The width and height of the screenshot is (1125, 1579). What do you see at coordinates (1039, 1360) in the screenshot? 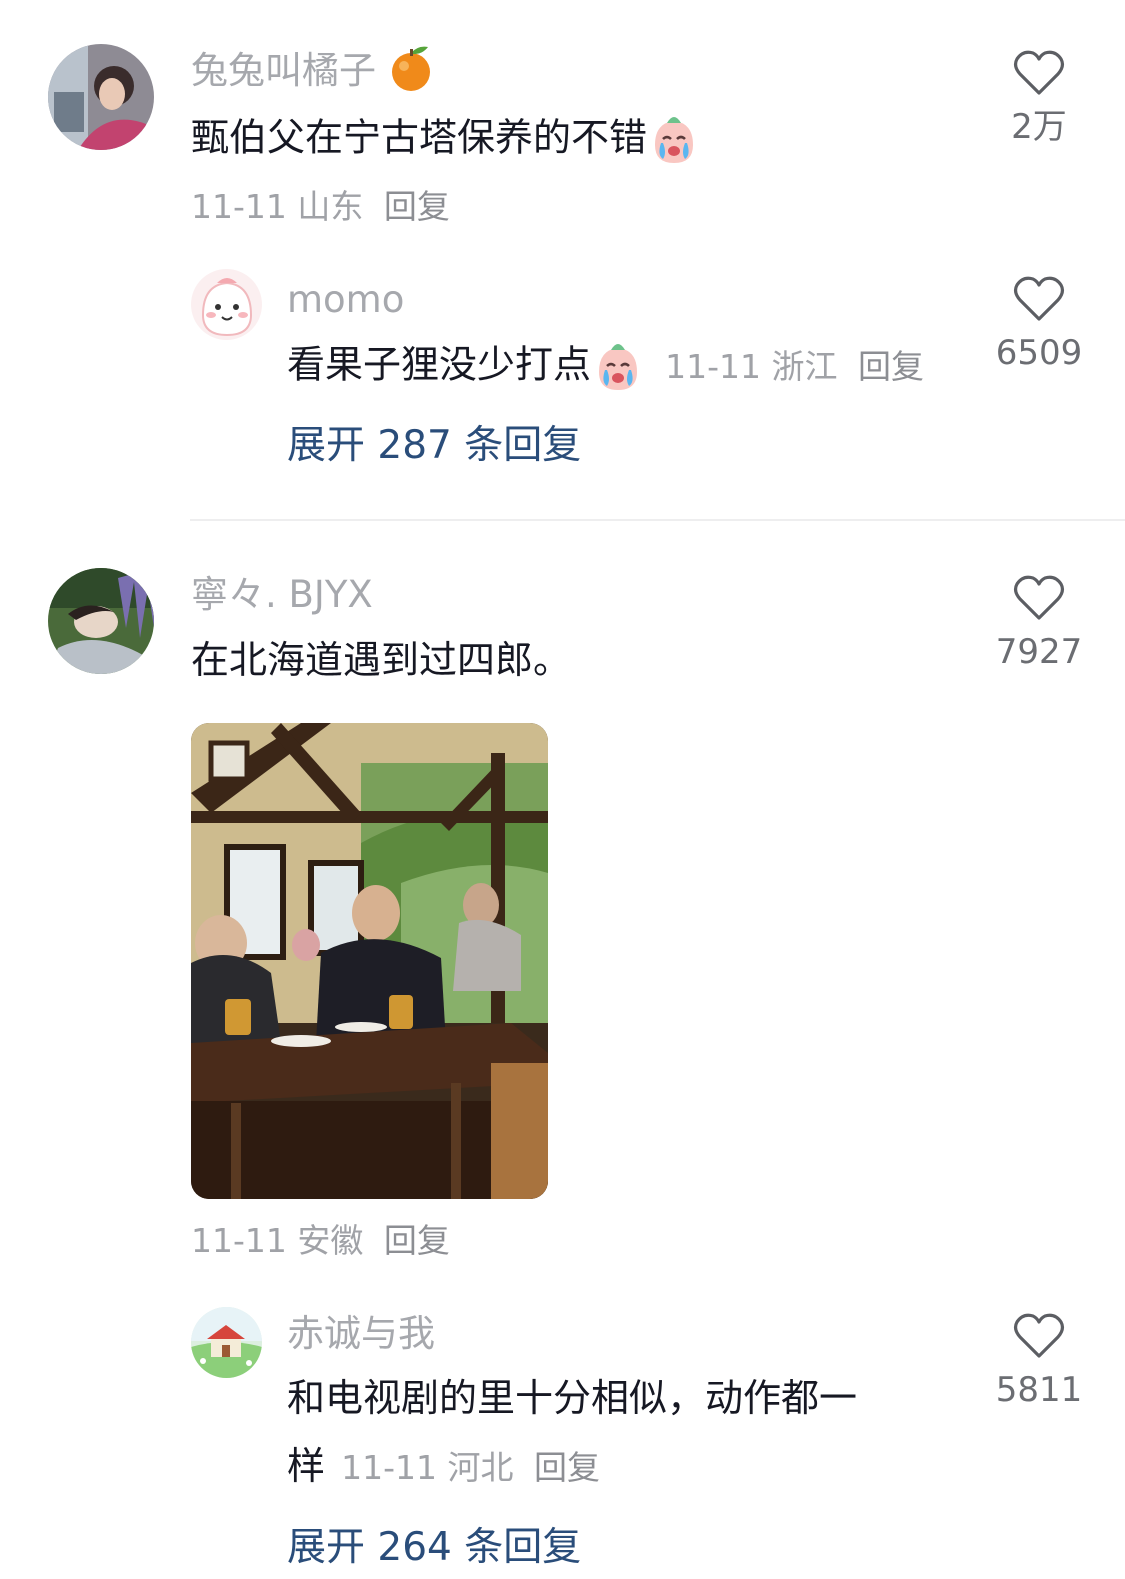
I see `like-button: 5811` at bounding box center [1039, 1360].